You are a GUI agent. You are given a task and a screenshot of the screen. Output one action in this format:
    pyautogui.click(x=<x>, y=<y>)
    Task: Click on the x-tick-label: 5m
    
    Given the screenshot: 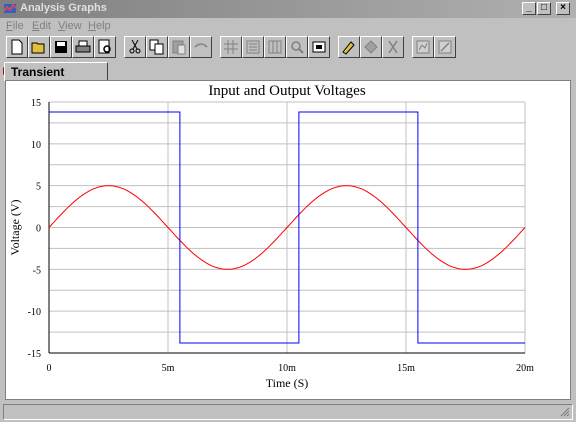 What is the action you would take?
    pyautogui.click(x=168, y=368)
    